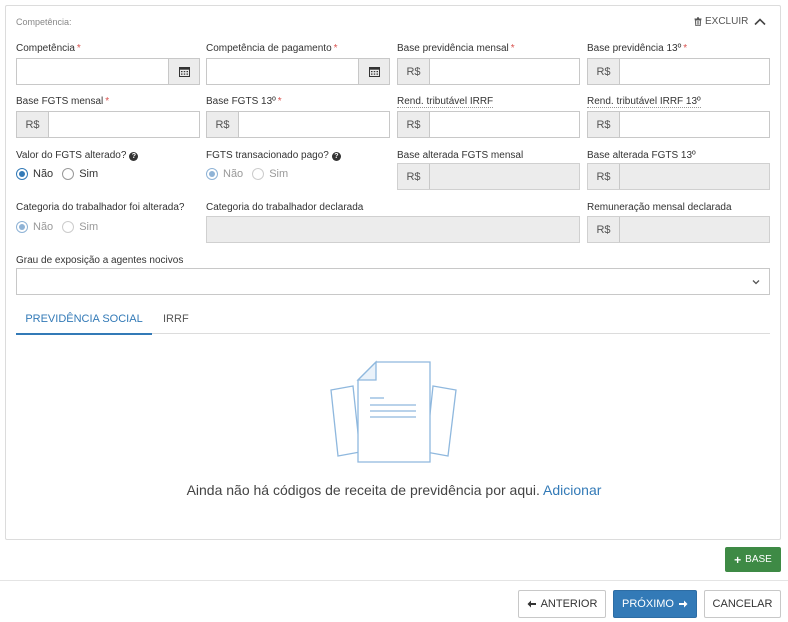 This screenshot has height=622, width=788. What do you see at coordinates (738, 559) in the screenshot?
I see `plus-icon: +` at bounding box center [738, 559].